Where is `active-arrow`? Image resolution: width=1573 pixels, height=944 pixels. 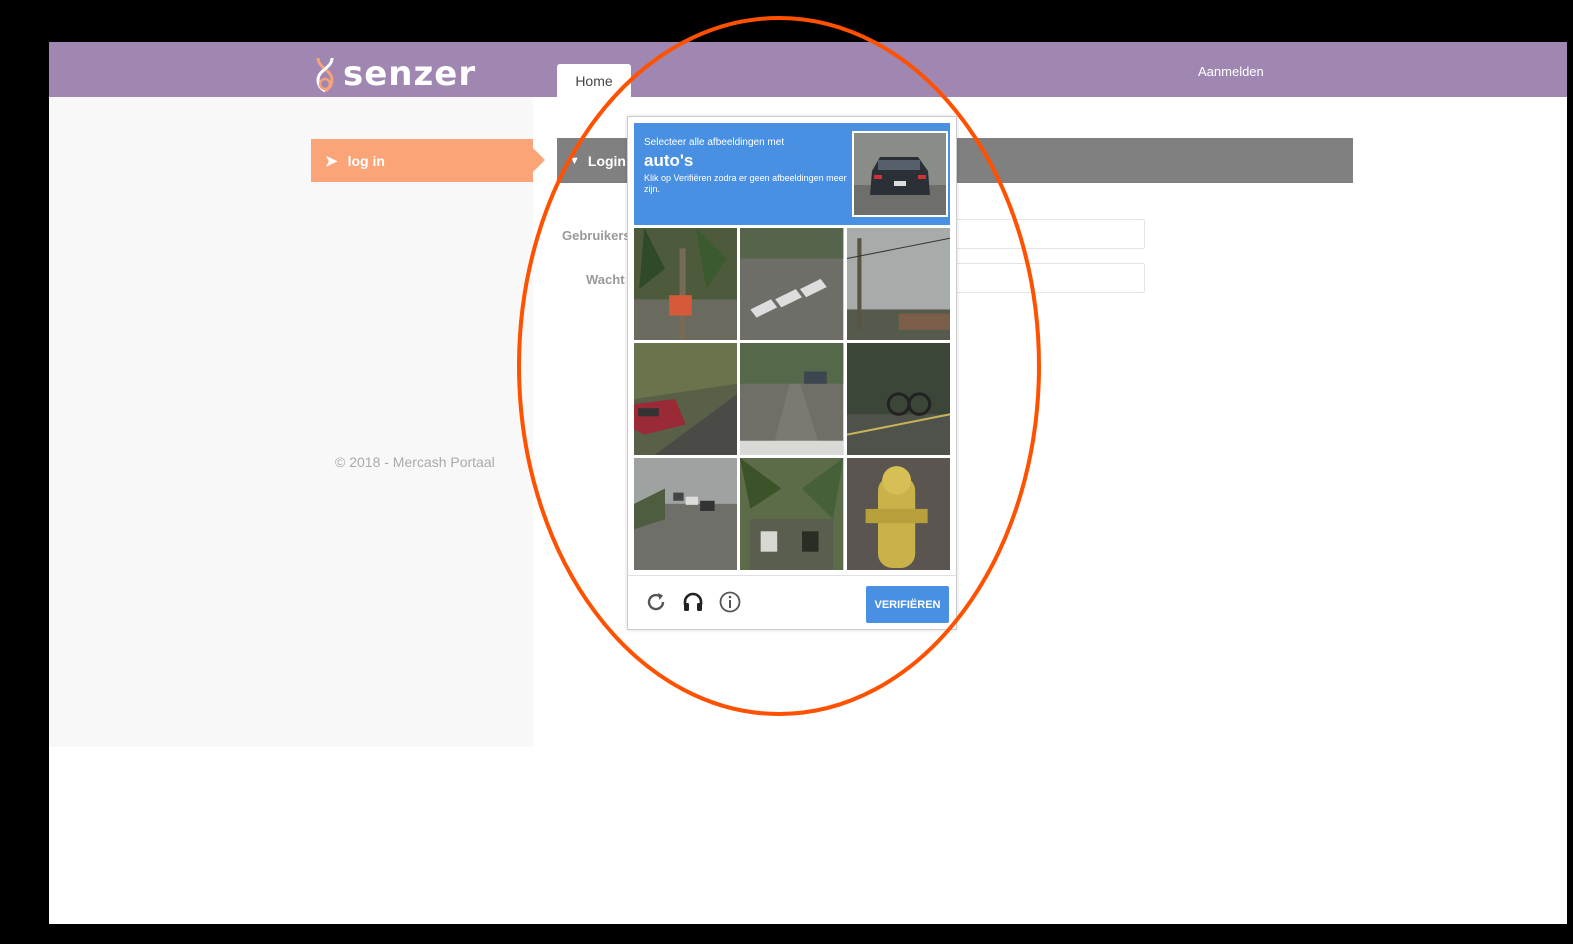
active-arrow is located at coordinates (539, 160).